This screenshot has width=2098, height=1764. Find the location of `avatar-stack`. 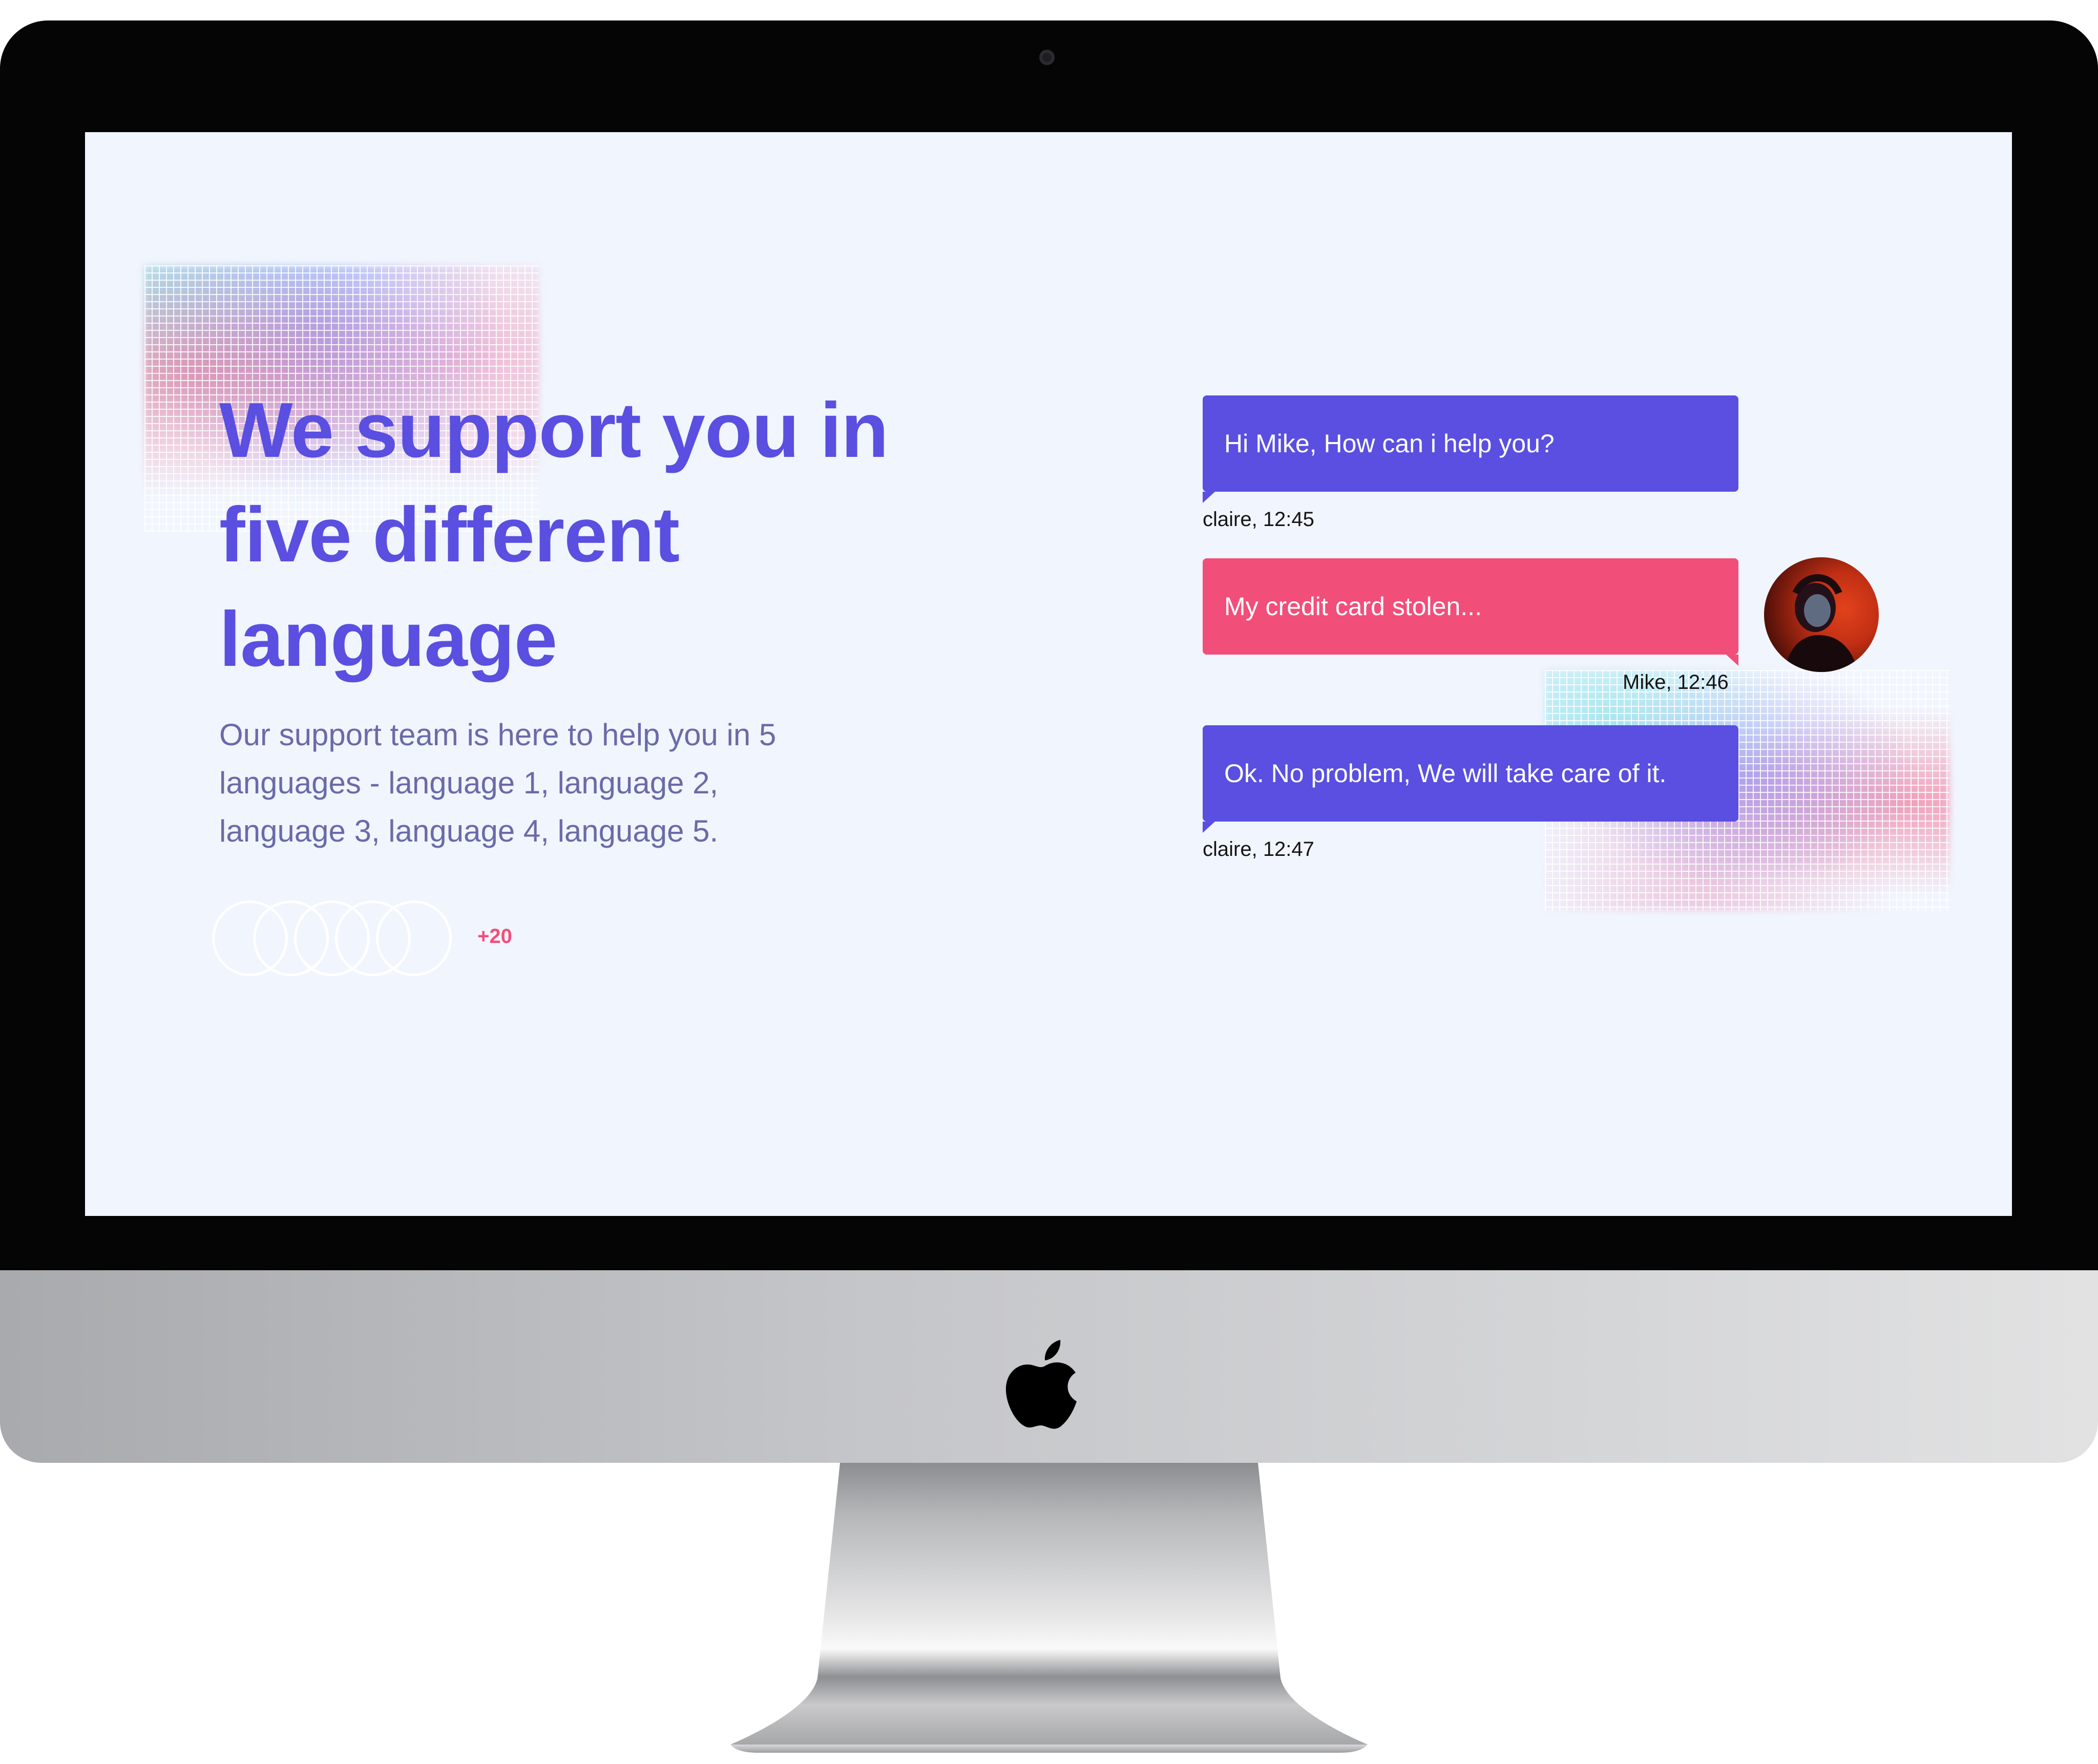

avatar-stack is located at coordinates (331, 941).